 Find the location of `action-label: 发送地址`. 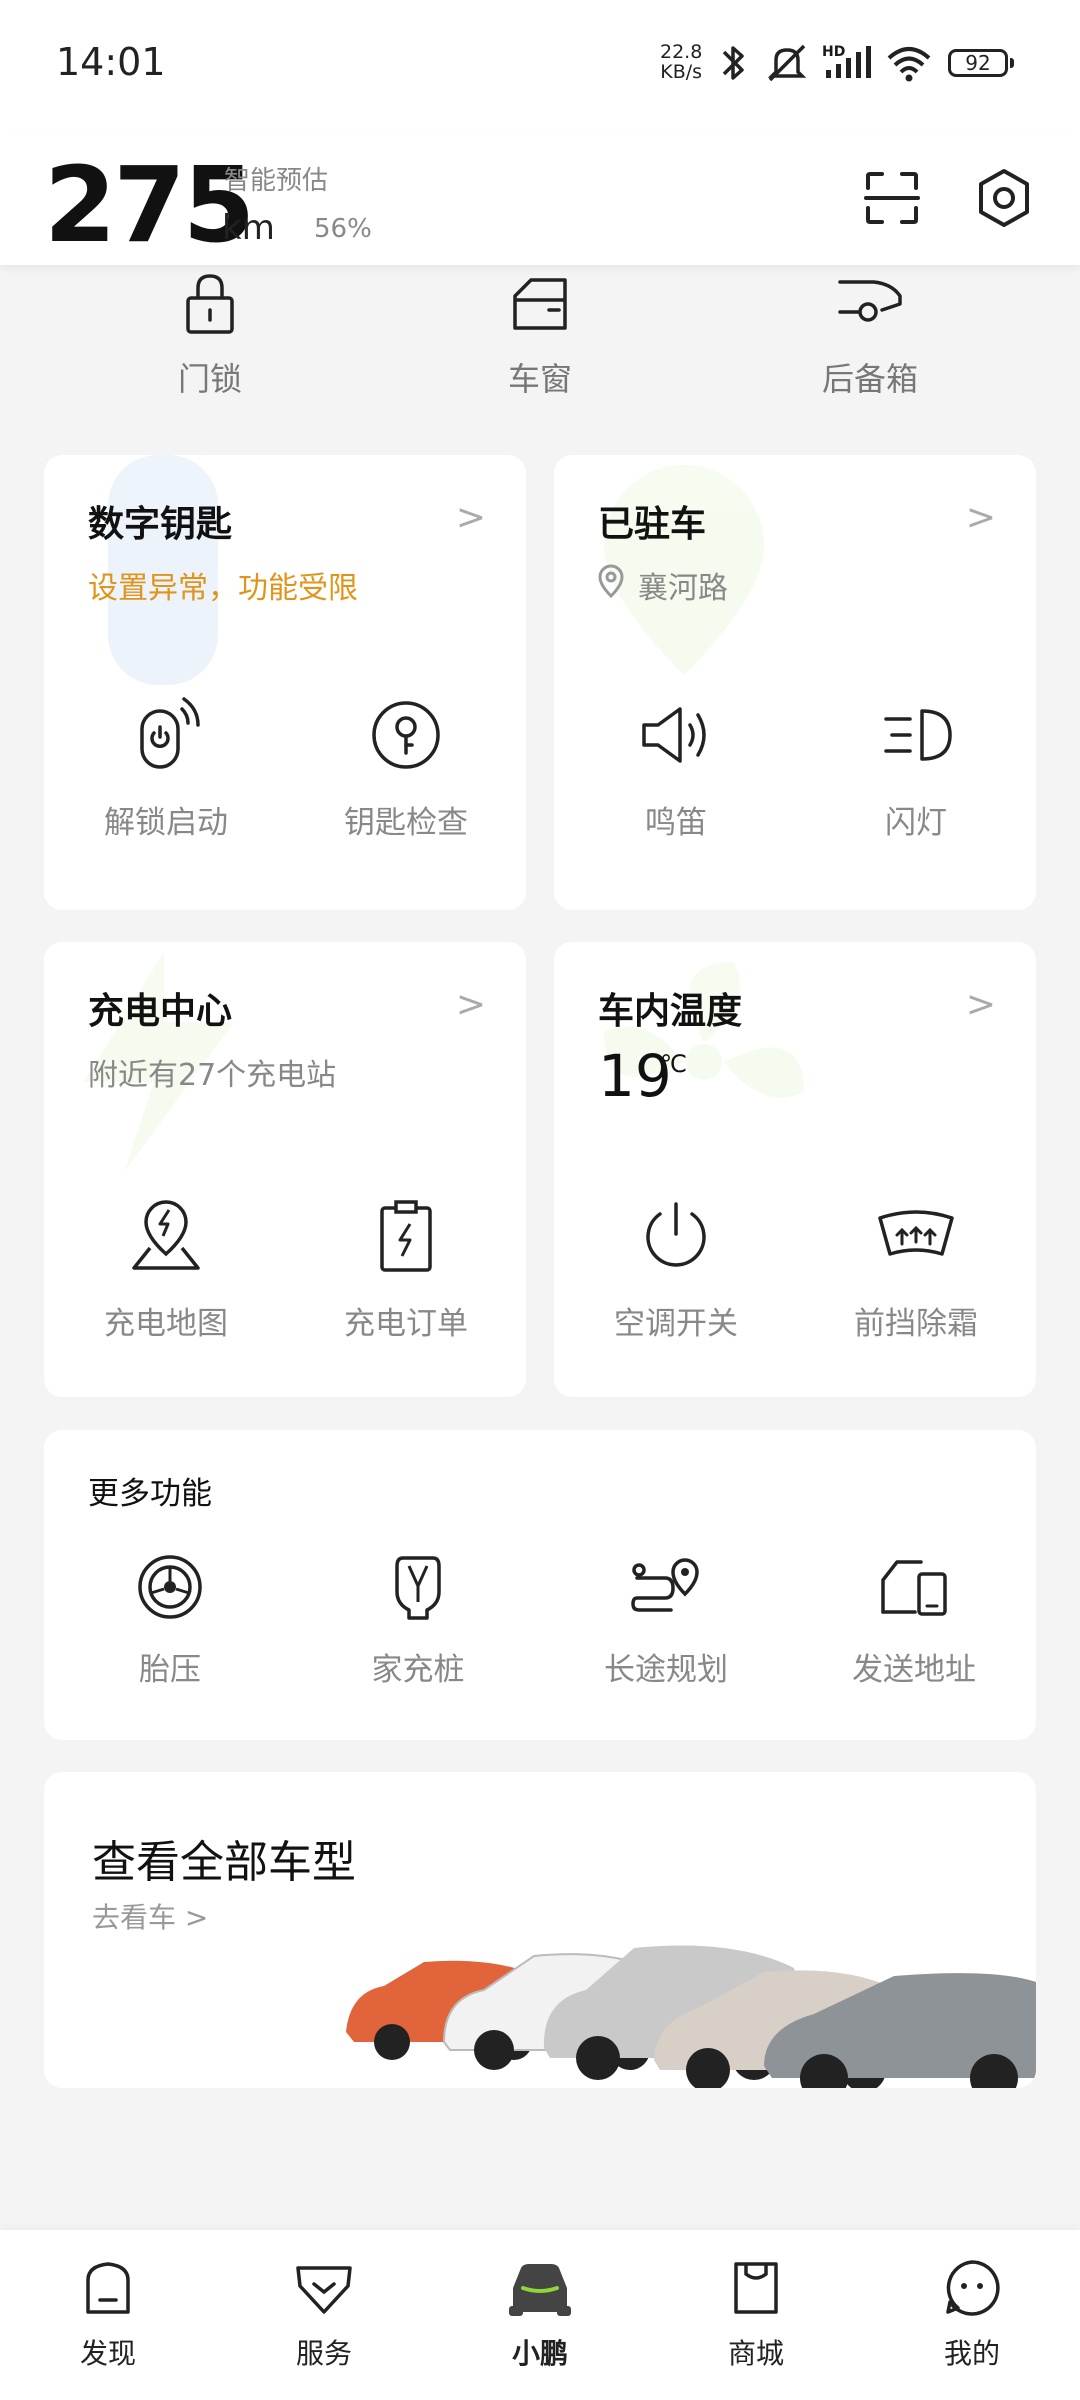

action-label: 发送地址 is located at coordinates (914, 1670).